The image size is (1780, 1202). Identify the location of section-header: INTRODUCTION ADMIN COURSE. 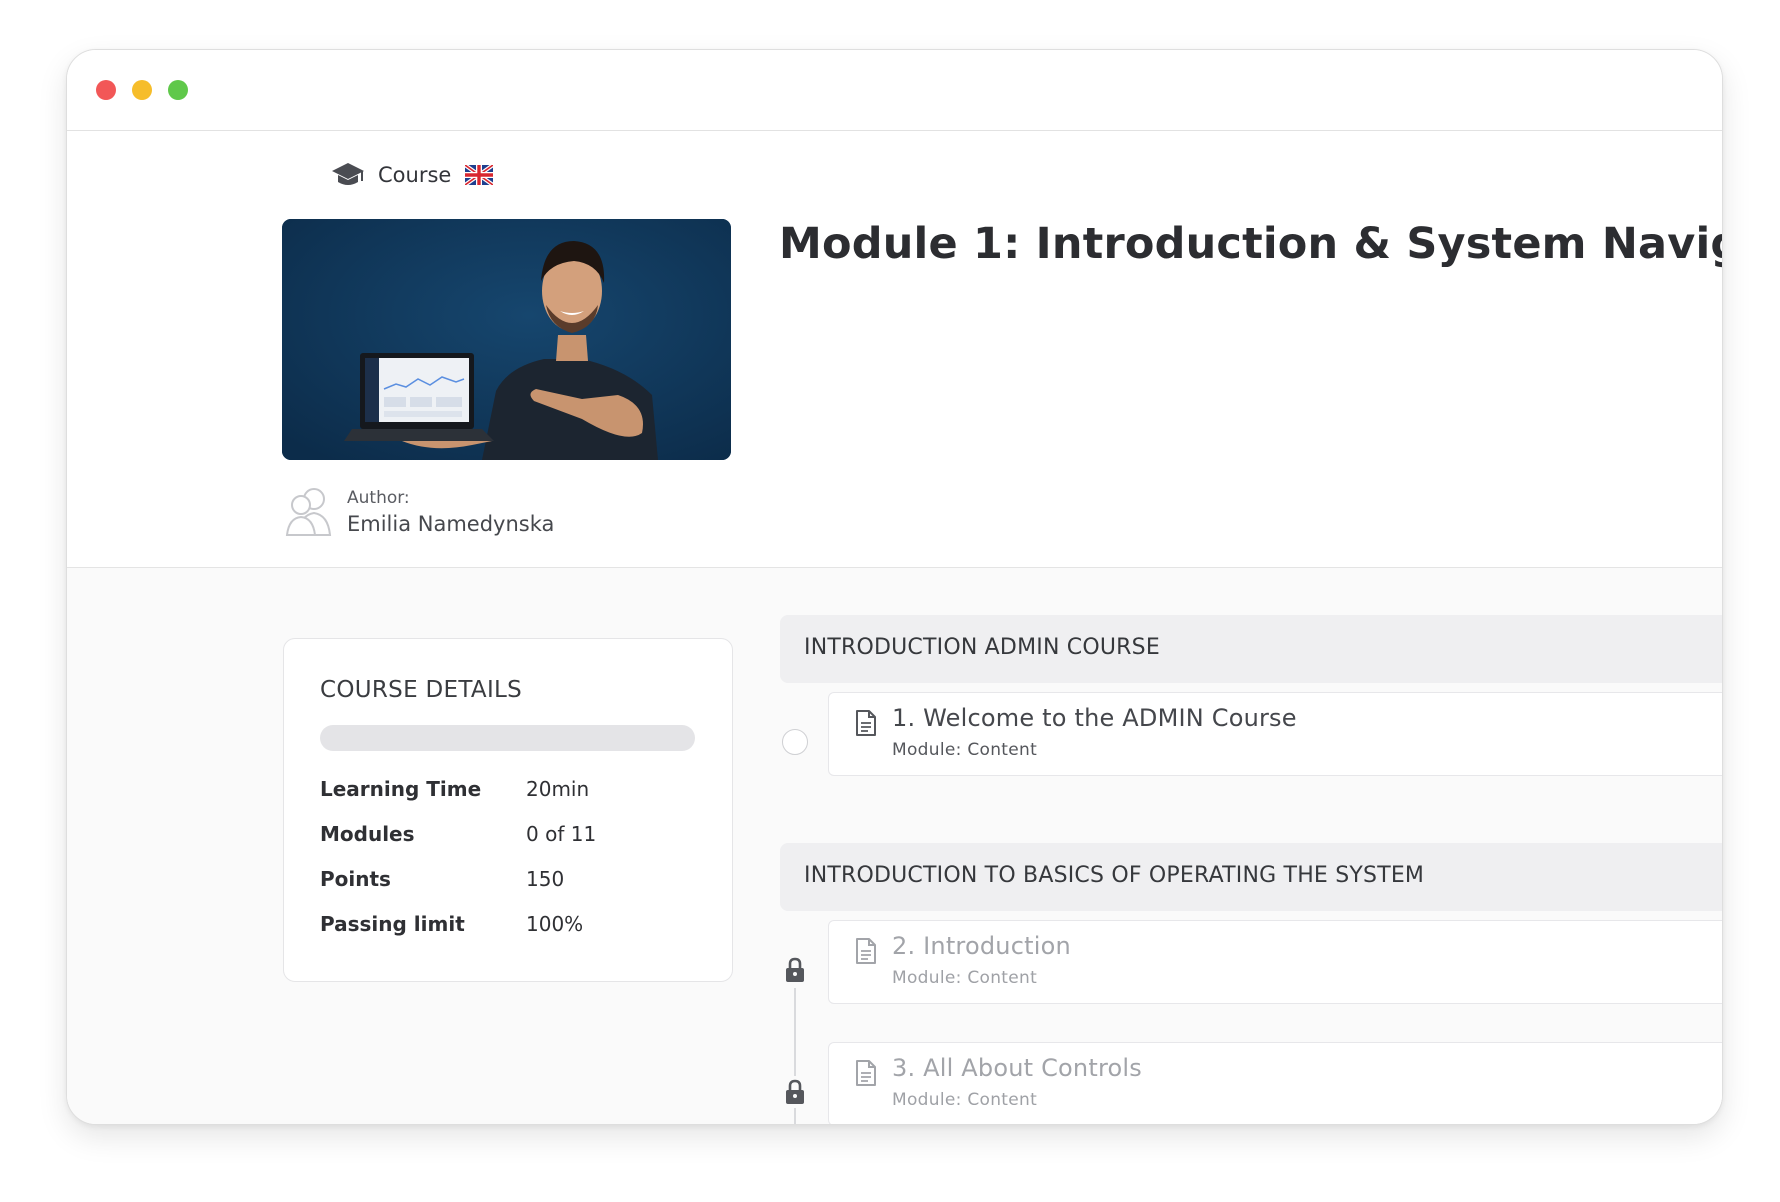
(1251, 649).